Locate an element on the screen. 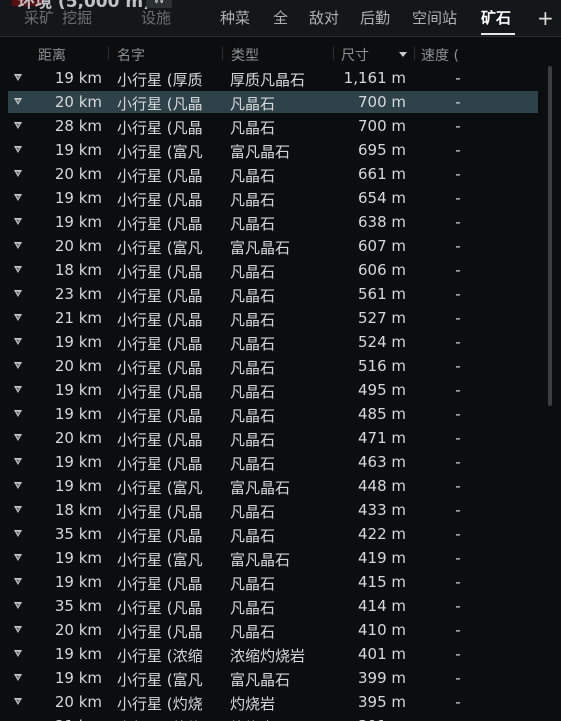  row-size: 606 m is located at coordinates (381, 270).